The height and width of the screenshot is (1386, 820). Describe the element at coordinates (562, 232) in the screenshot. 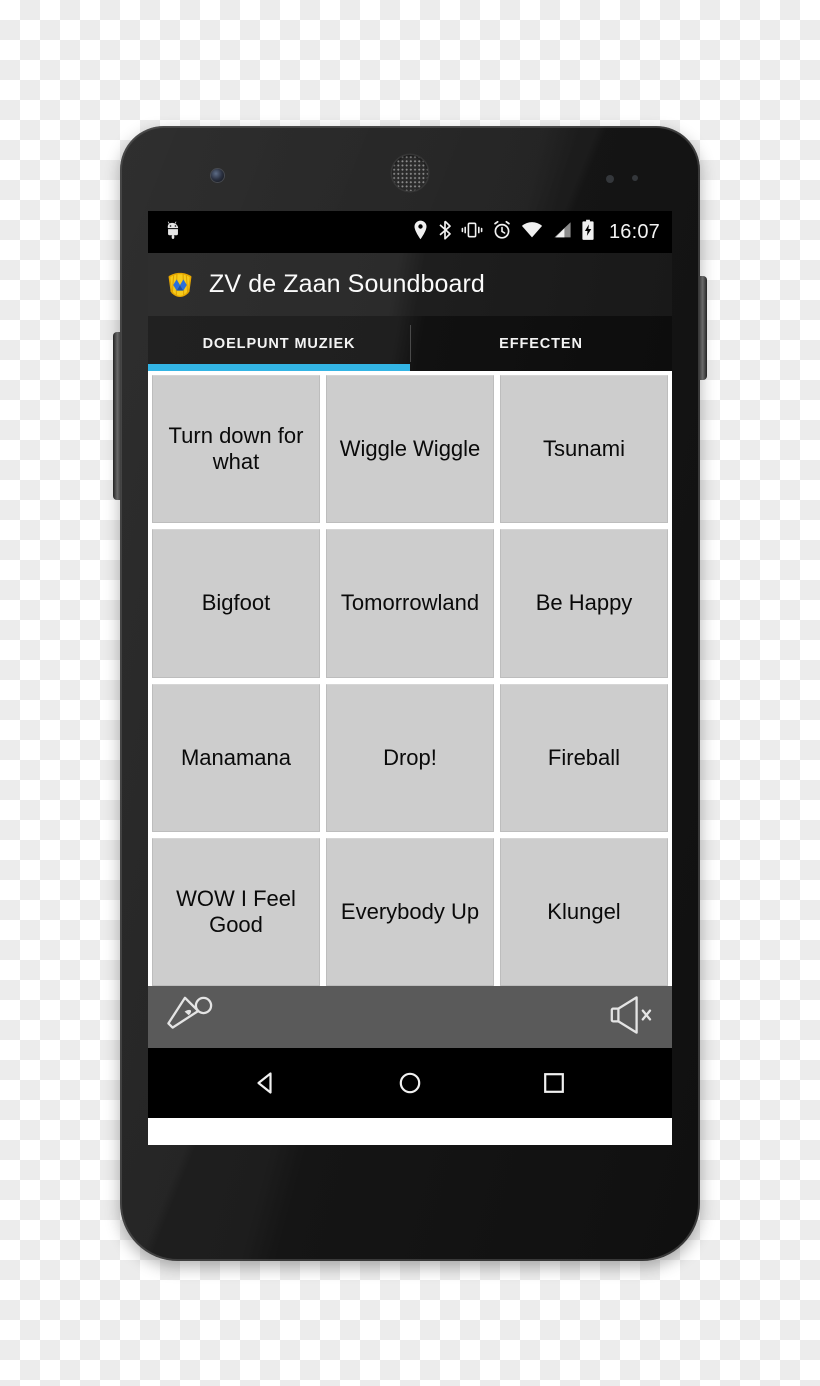

I see `cellular-signal-icon` at that location.